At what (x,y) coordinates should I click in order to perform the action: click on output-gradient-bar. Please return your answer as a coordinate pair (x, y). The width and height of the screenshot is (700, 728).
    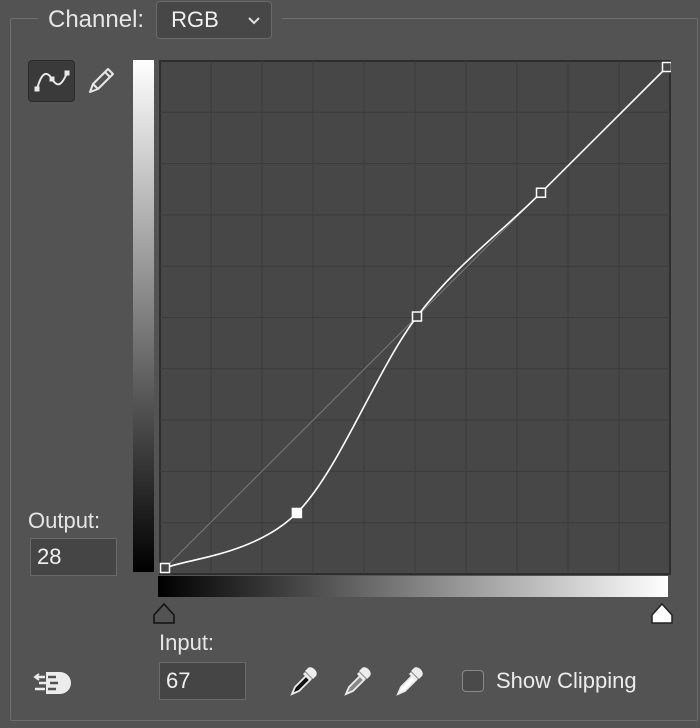
    Looking at the image, I should click on (143, 316).